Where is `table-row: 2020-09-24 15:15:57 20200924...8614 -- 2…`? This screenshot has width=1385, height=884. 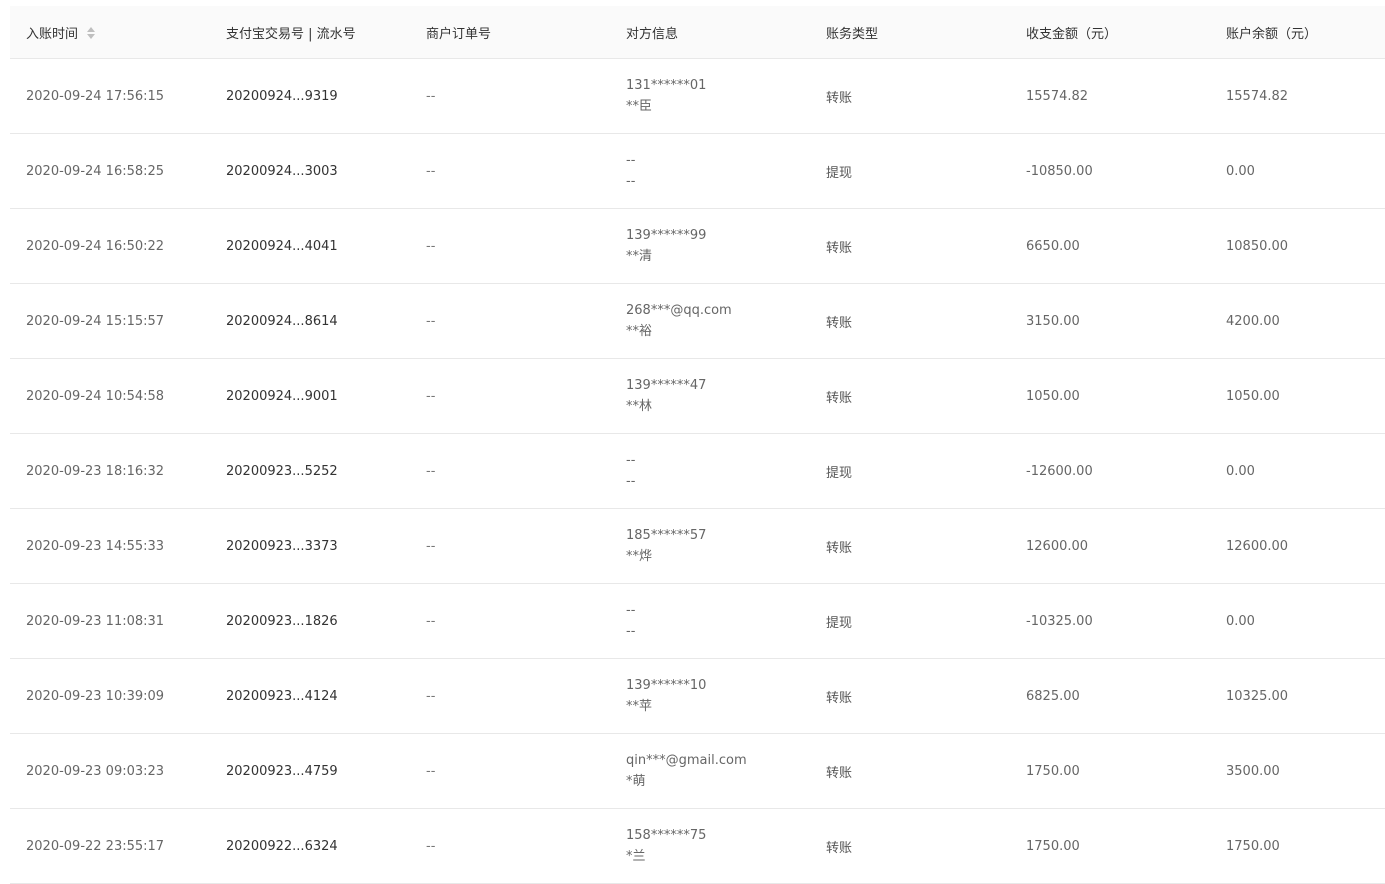 table-row: 2020-09-24 15:15:57 20200924...8614 -- 2… is located at coordinates (697, 321).